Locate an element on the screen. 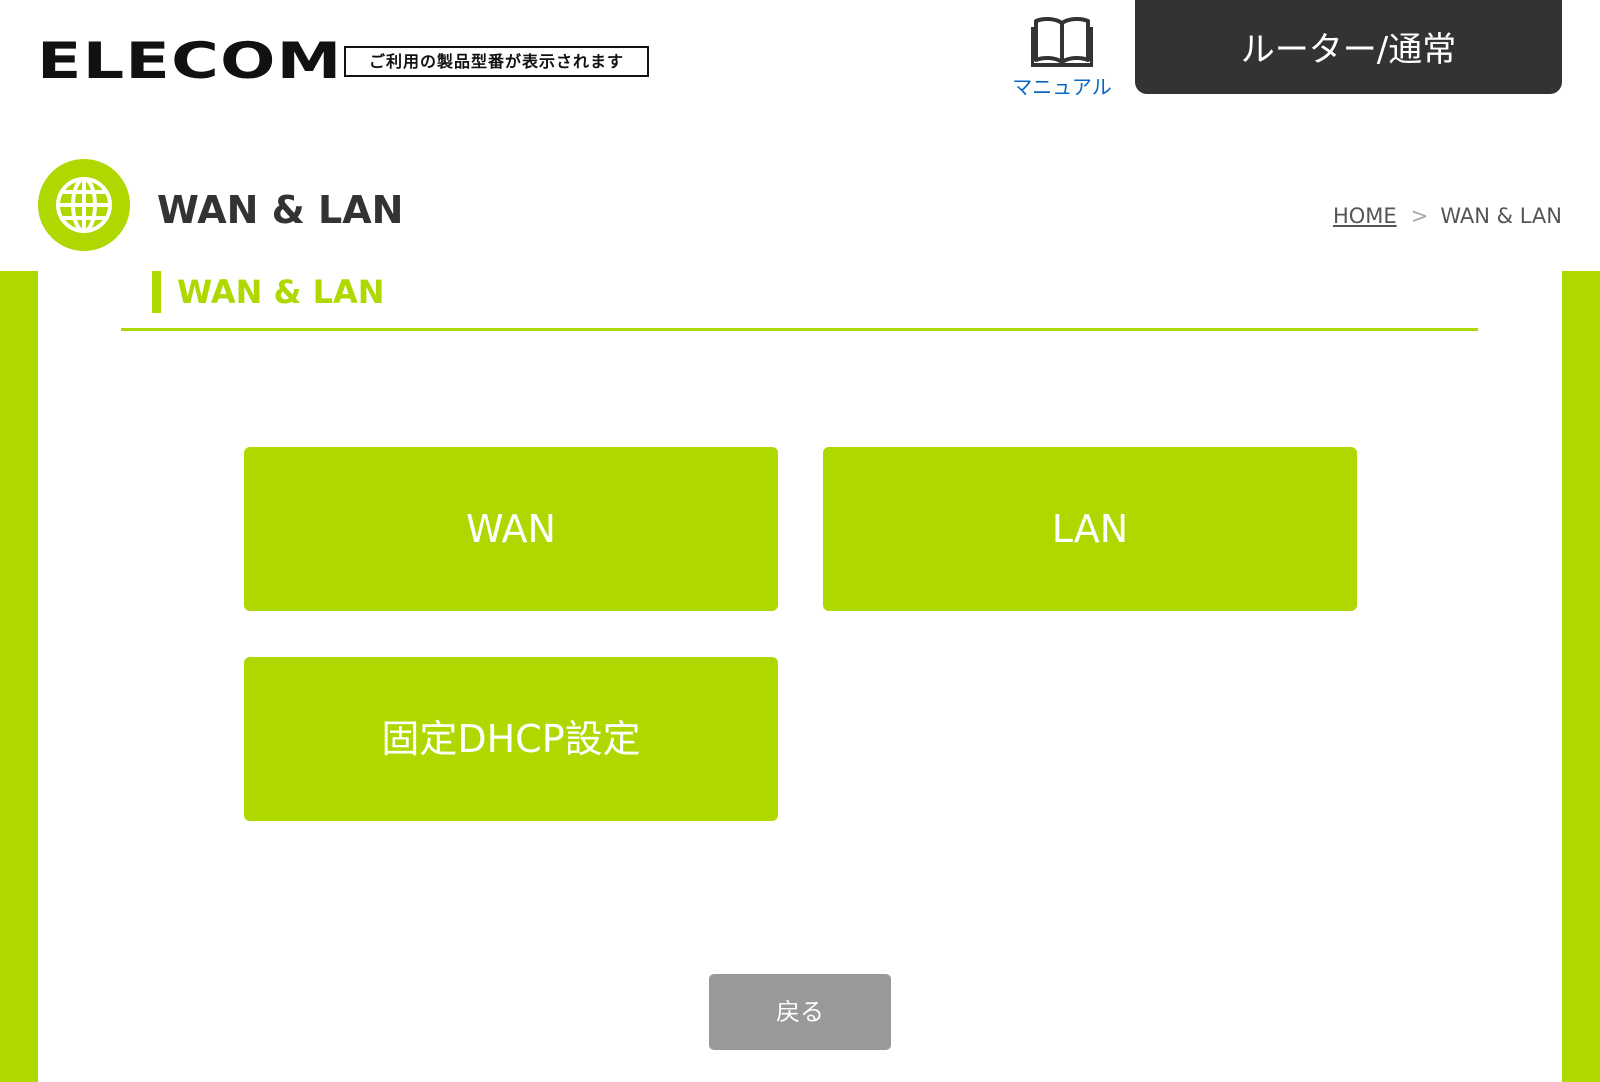 This screenshot has height=1082, width=1600. page-title: WAN & LAN is located at coordinates (280, 210).